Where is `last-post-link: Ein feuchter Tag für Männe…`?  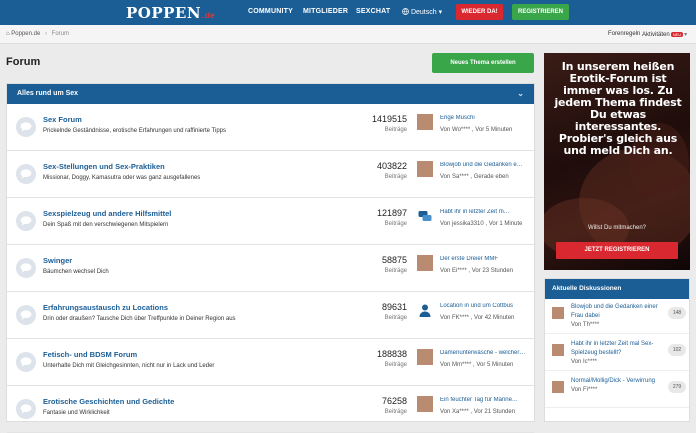 last-post-link: Ein feuchter Tag für Männe… is located at coordinates (486, 400).